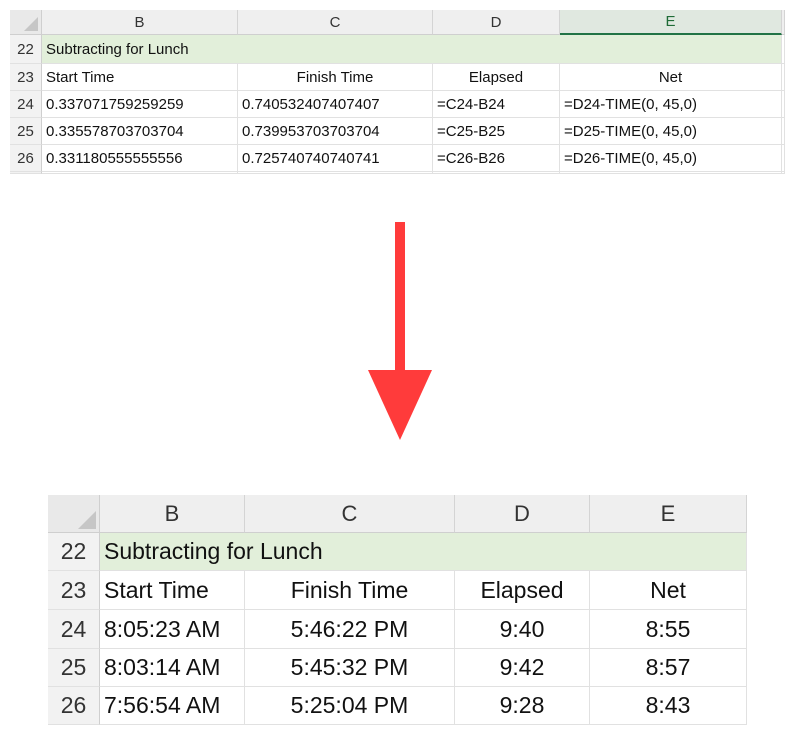 The width and height of the screenshot is (797, 730). Describe the element at coordinates (335, 158) in the screenshot. I see `cell-c26: 0.725740740740741` at that location.